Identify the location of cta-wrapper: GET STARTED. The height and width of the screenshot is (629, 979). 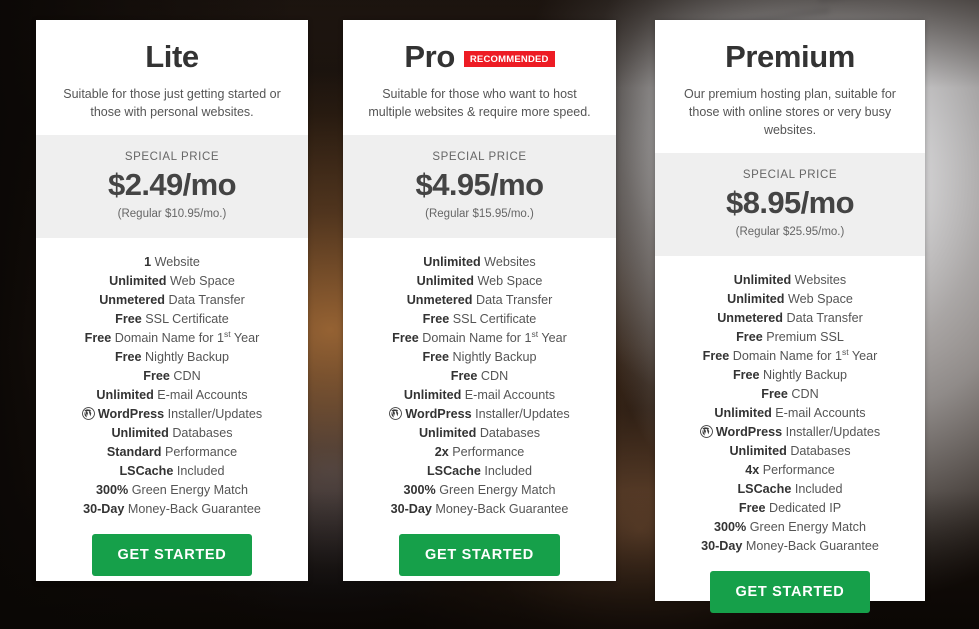
(790, 584).